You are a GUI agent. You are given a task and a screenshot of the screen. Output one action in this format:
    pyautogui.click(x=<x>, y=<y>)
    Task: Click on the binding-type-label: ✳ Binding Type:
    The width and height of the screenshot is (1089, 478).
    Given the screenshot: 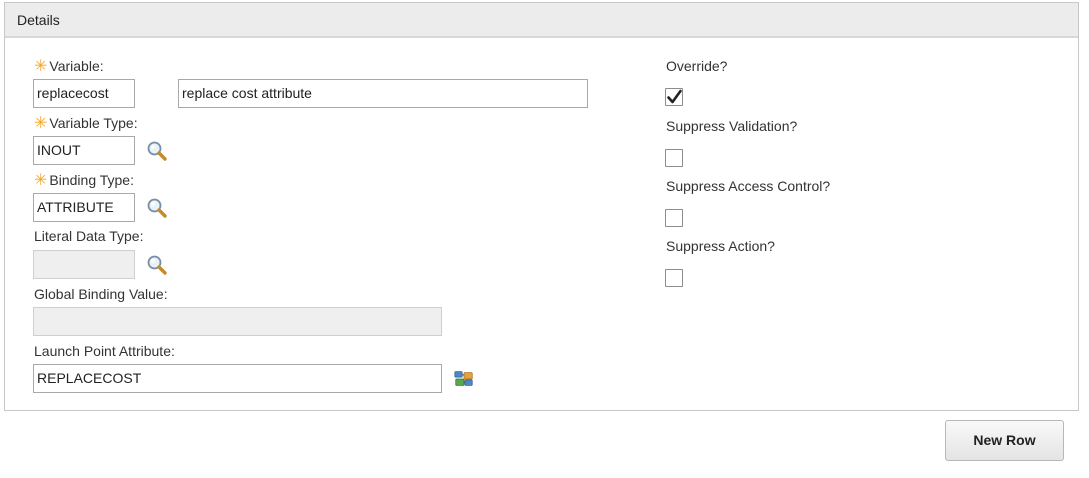 What is the action you would take?
    pyautogui.click(x=84, y=180)
    